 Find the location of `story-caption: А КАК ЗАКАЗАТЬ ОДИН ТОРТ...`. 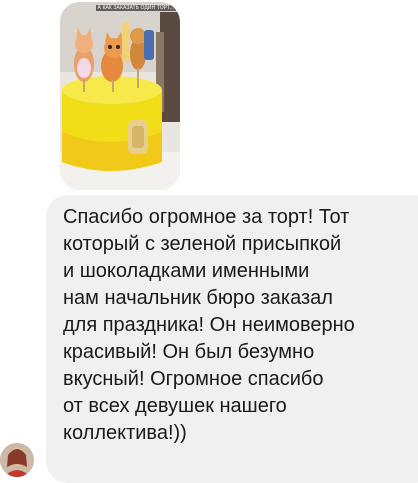

story-caption: А КАК ЗАКАЗАТЬ ОДИН ТОРТ... is located at coordinates (135, 8).